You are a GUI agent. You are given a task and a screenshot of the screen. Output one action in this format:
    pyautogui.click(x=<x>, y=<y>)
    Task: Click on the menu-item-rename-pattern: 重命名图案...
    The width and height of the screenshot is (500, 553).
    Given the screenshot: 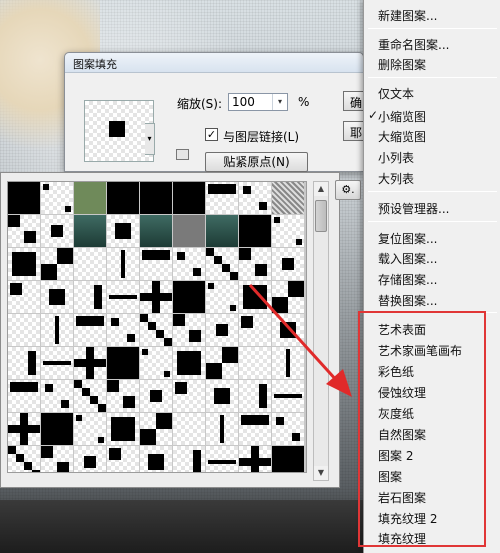 What is the action you would take?
    pyautogui.click(x=413, y=44)
    